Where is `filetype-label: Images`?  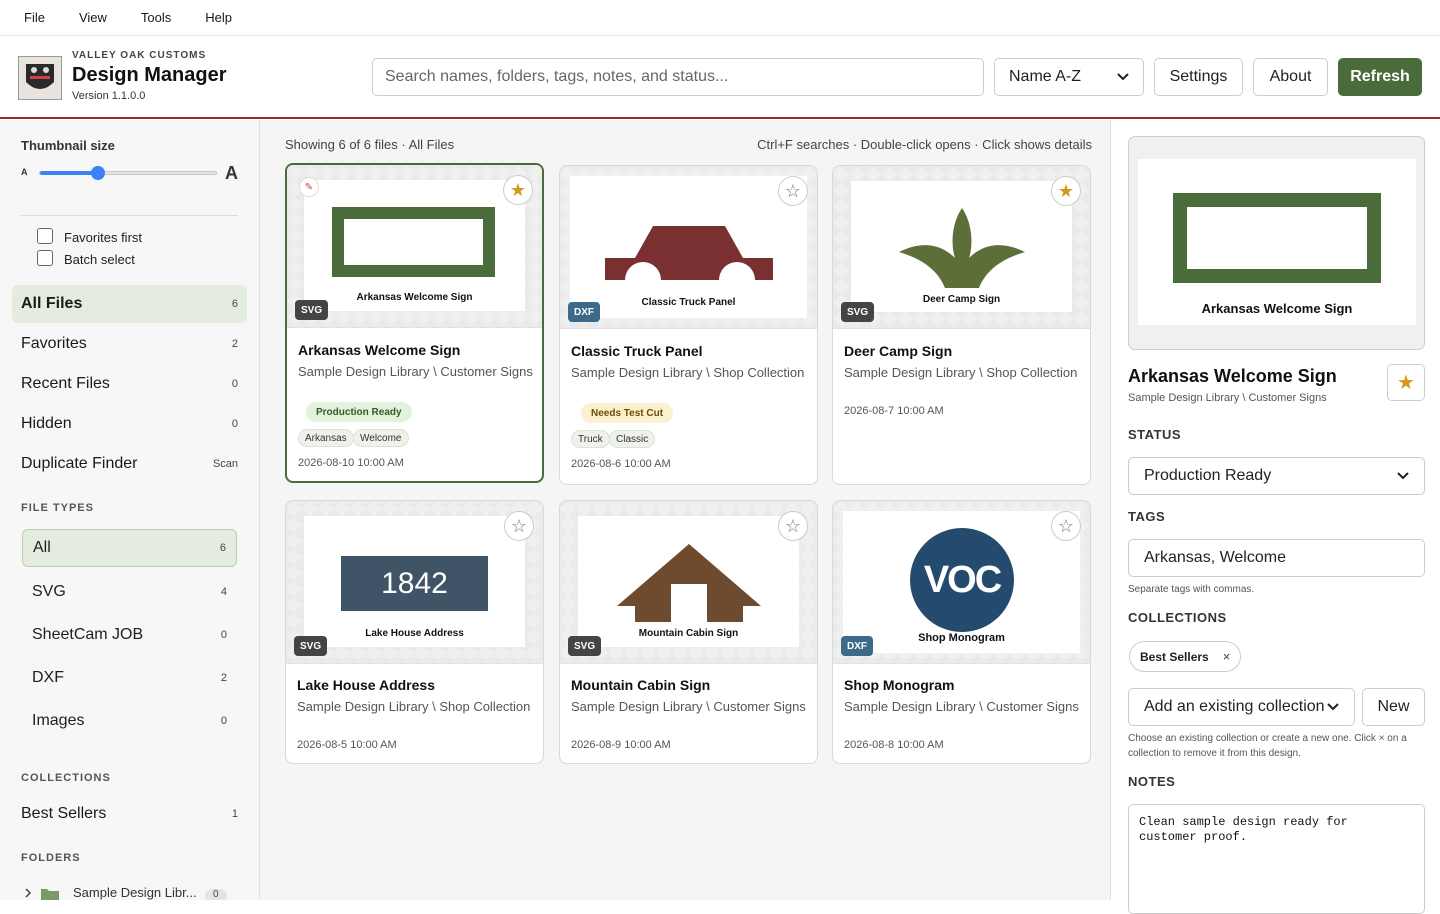 filetype-label: Images is located at coordinates (58, 720).